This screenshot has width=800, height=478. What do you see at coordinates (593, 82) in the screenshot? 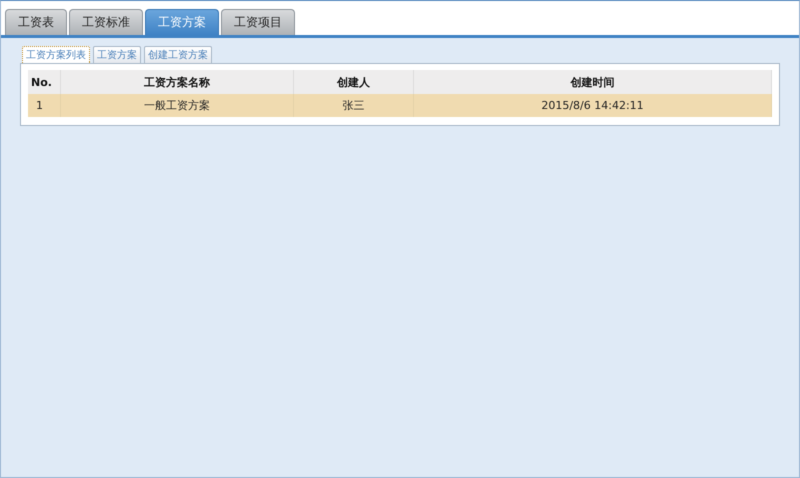
I see `column-header: 创建时间` at bounding box center [593, 82].